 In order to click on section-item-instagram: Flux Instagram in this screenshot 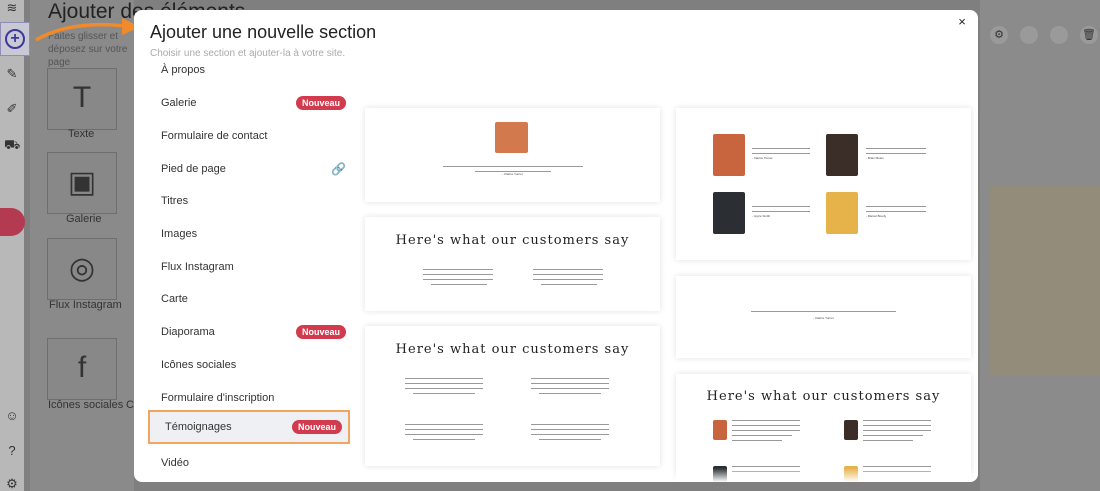, I will do `click(249, 267)`.